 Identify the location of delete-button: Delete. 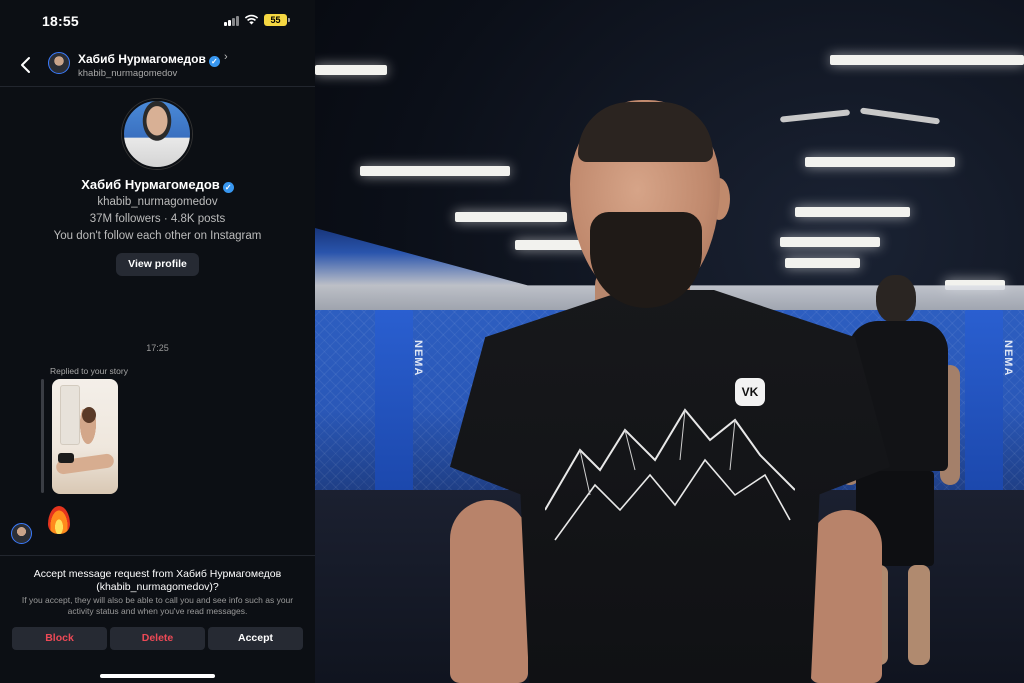
(157, 638).